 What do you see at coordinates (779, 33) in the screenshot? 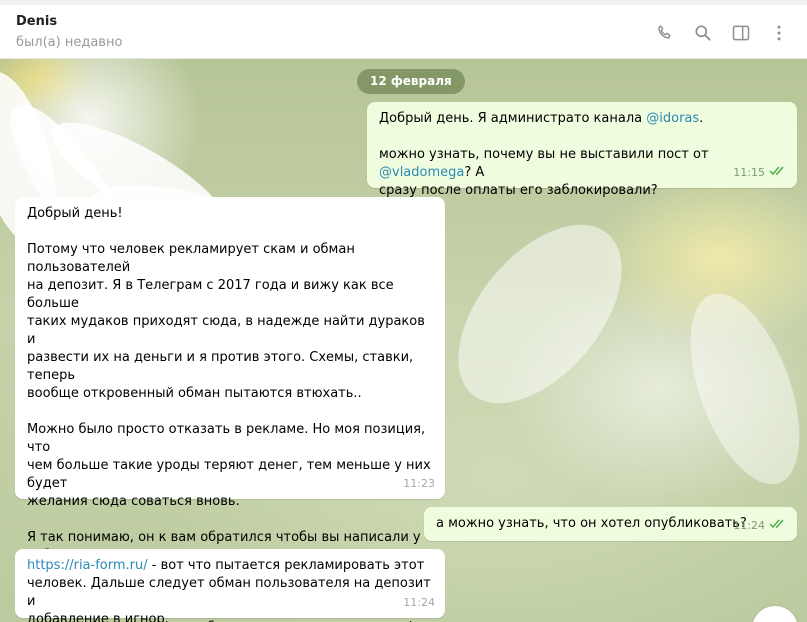
I see `more-vertical-icon` at bounding box center [779, 33].